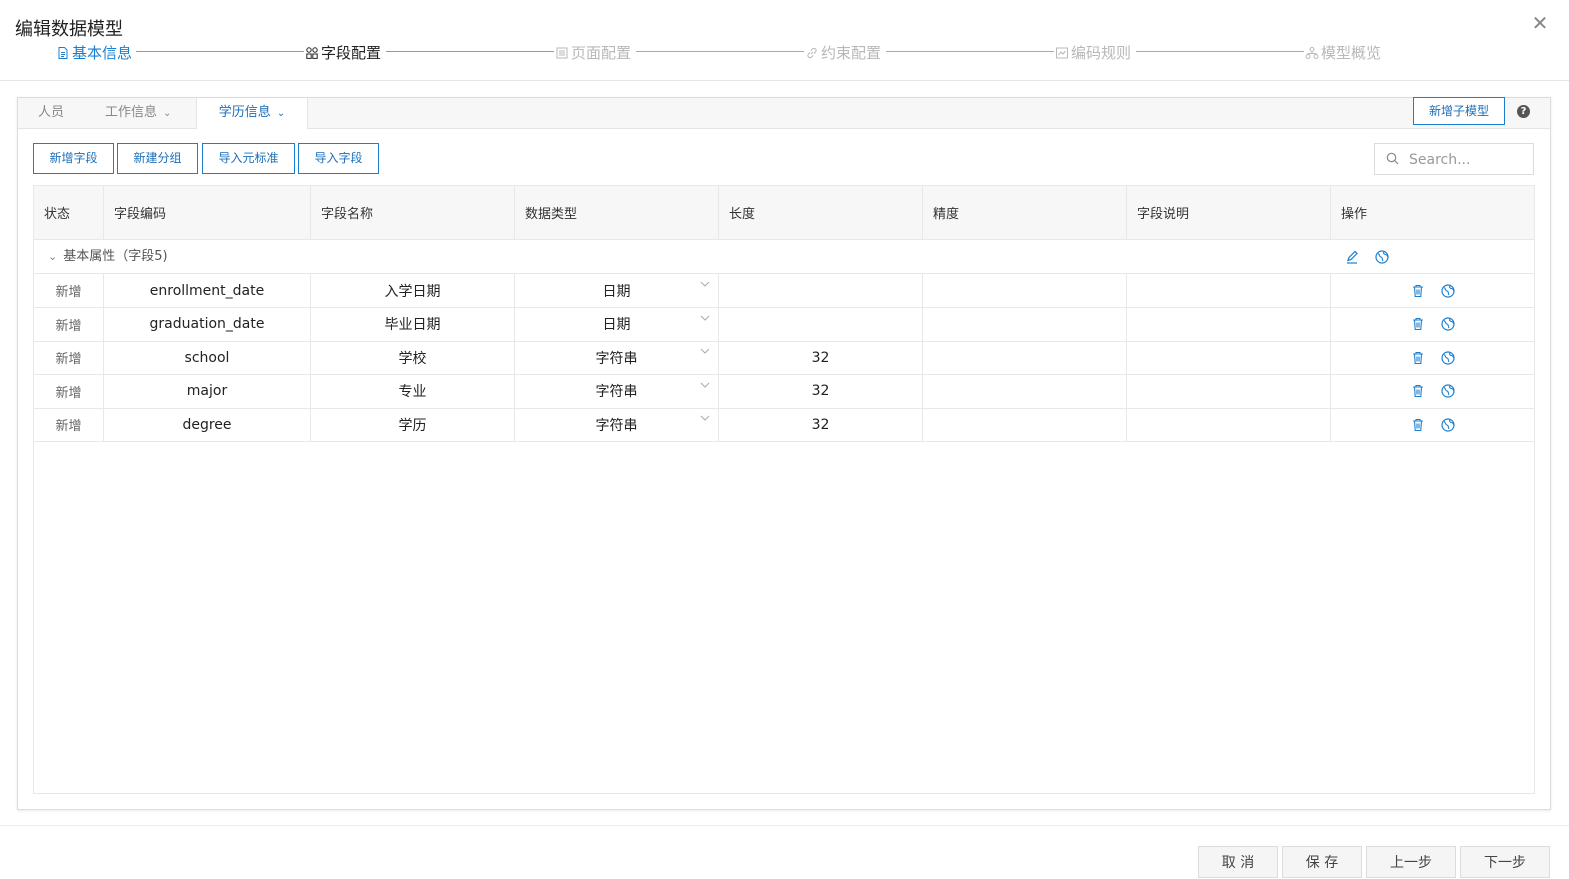  What do you see at coordinates (784, 391) in the screenshot?
I see `table-row: 新增 major 专业 字符串 32` at bounding box center [784, 391].